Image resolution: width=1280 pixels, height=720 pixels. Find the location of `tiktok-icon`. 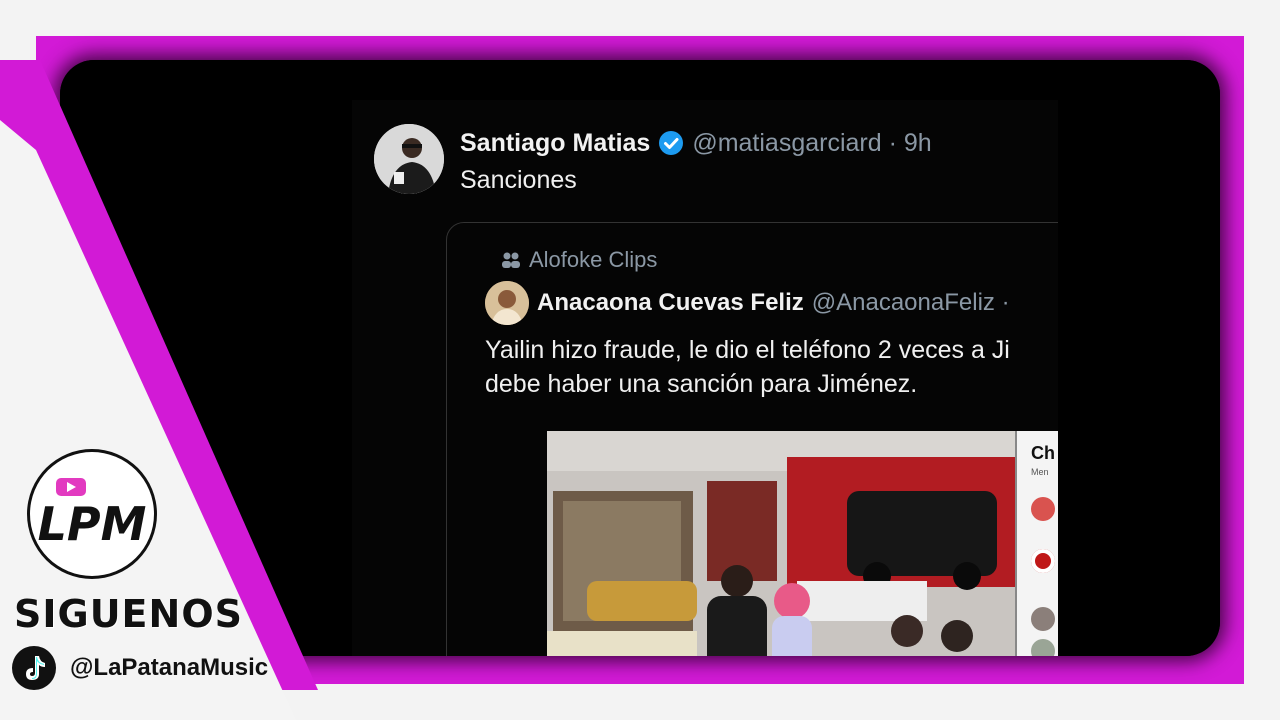

tiktok-icon is located at coordinates (34, 668).